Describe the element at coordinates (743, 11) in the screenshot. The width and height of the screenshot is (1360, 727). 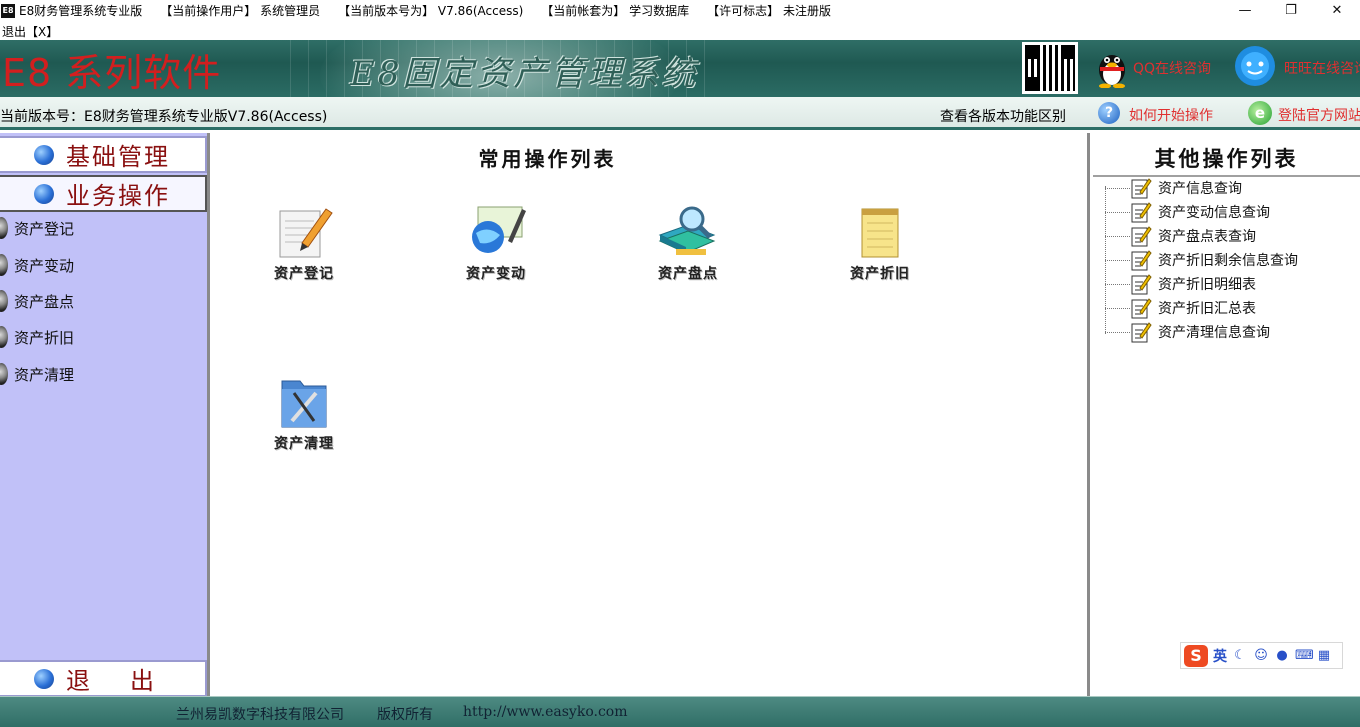
I see `license-flag-label: 【许可标志】` at that location.